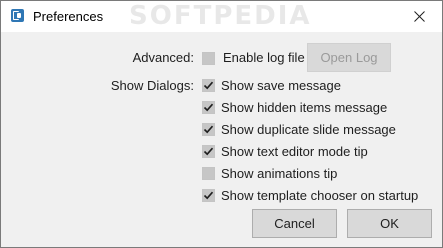 The width and height of the screenshot is (443, 248). I want to click on show-template-chooser-label: Show template chooser on startup, so click(319, 195).